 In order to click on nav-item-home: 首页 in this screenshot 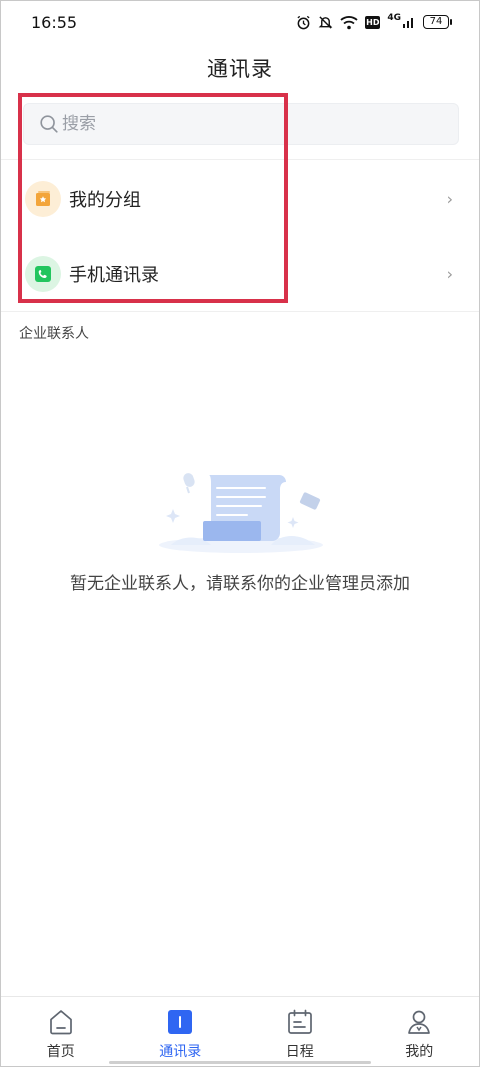, I will do `click(61, 1031)`.